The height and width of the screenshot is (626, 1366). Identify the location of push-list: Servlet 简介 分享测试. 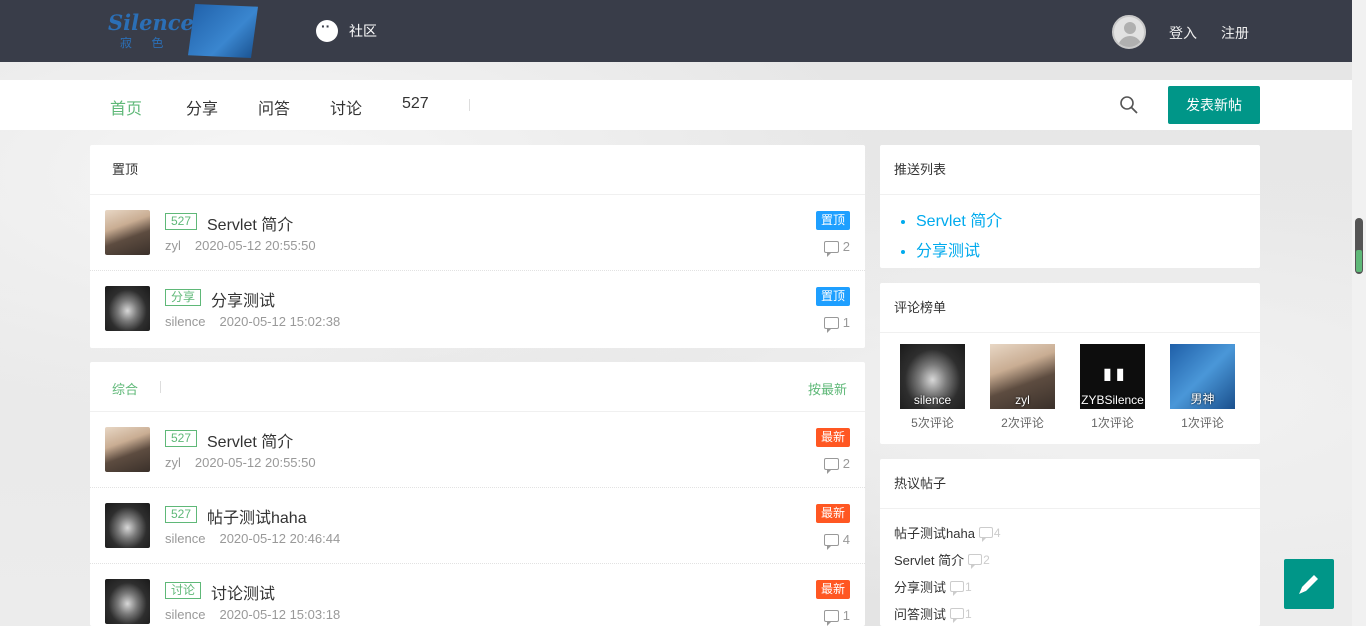
(1070, 228).